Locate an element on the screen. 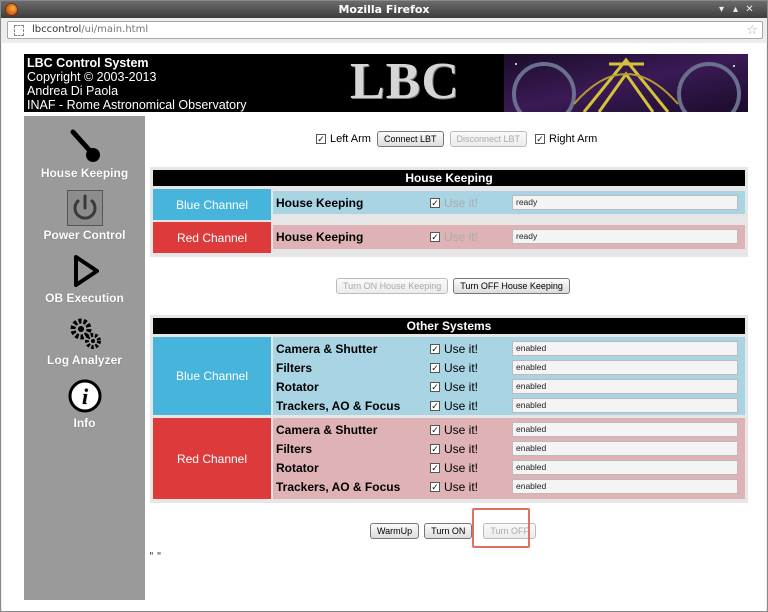 Image resolution: width=768 pixels, height=612 pixels. red-row-rotator: Rotator ✓ Use it! enabled is located at coordinates (509, 468).